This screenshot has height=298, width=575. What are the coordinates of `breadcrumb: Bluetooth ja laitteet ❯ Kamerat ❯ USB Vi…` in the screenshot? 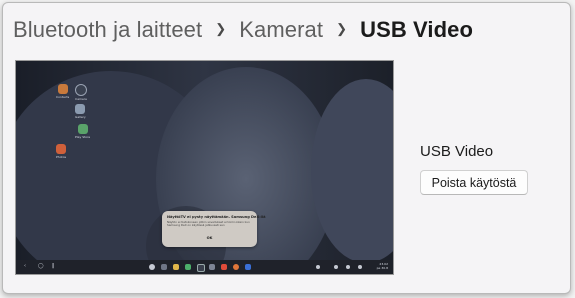 It's located at (243, 30).